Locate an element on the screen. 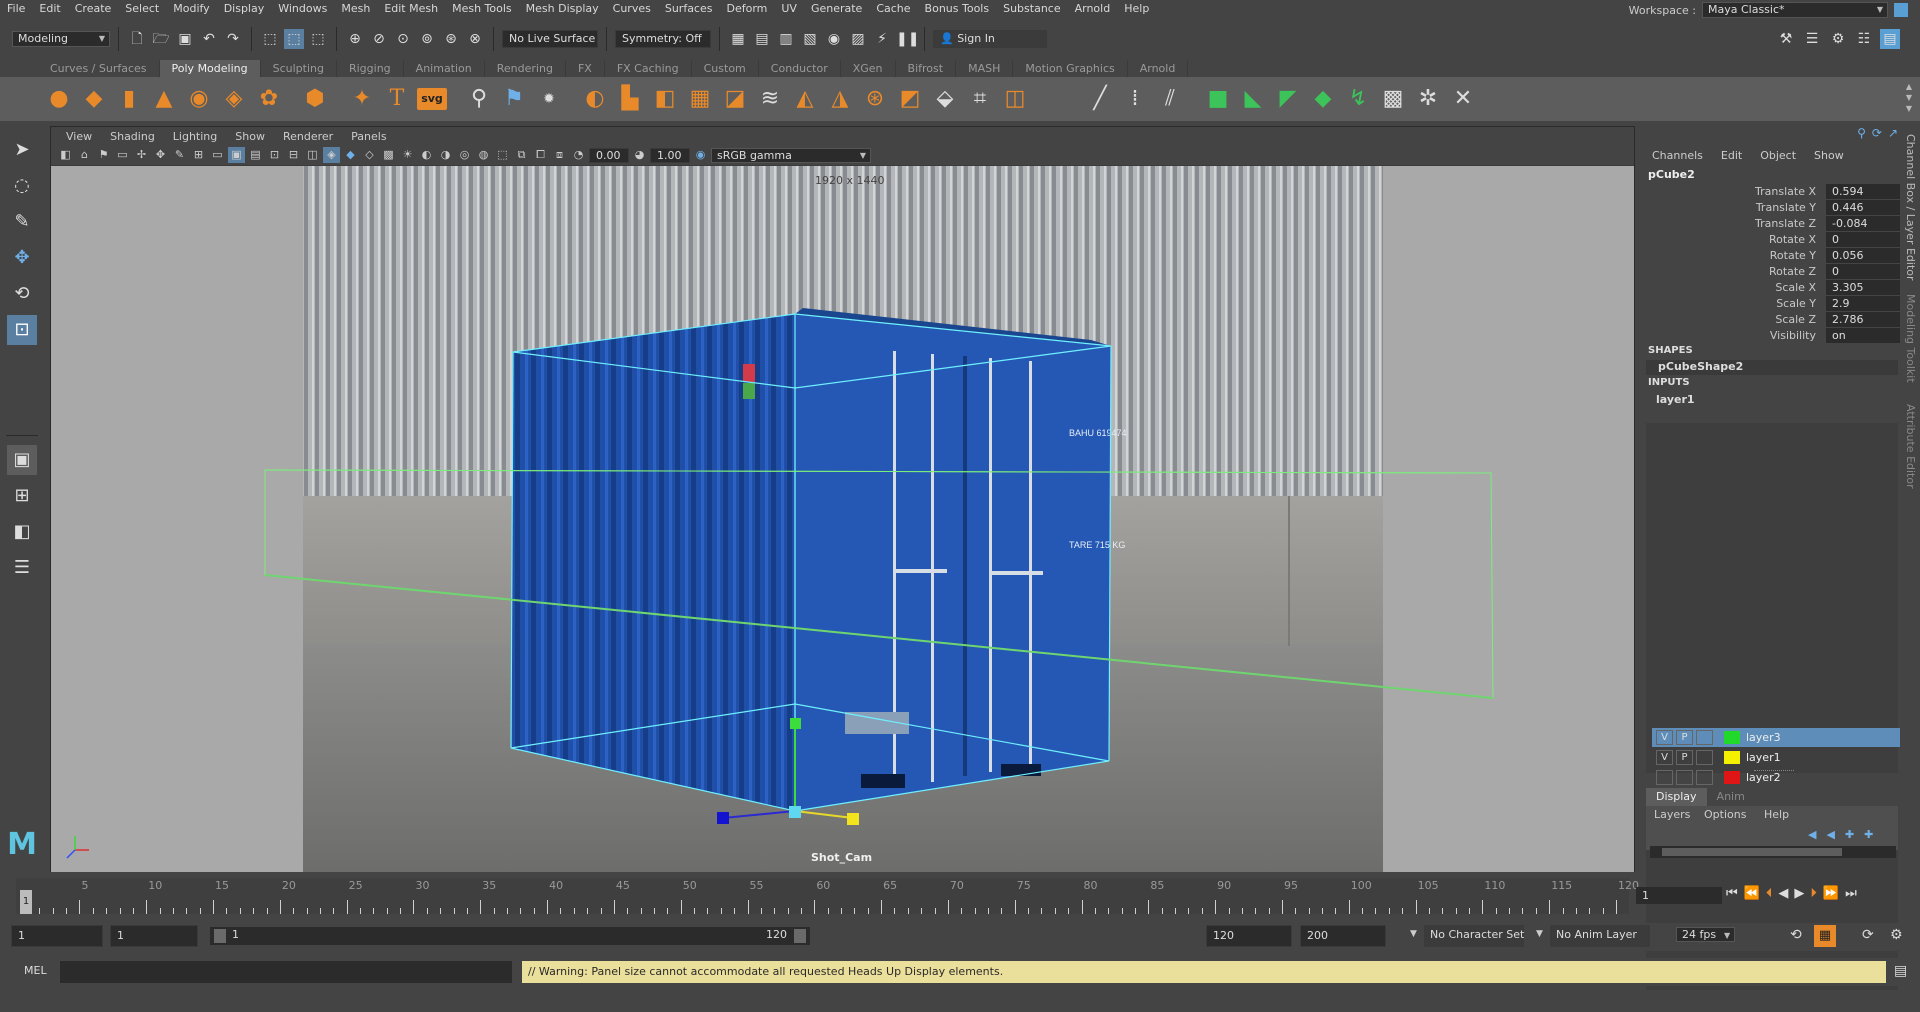  play-backwards-icon: ◀ is located at coordinates (1783, 893).